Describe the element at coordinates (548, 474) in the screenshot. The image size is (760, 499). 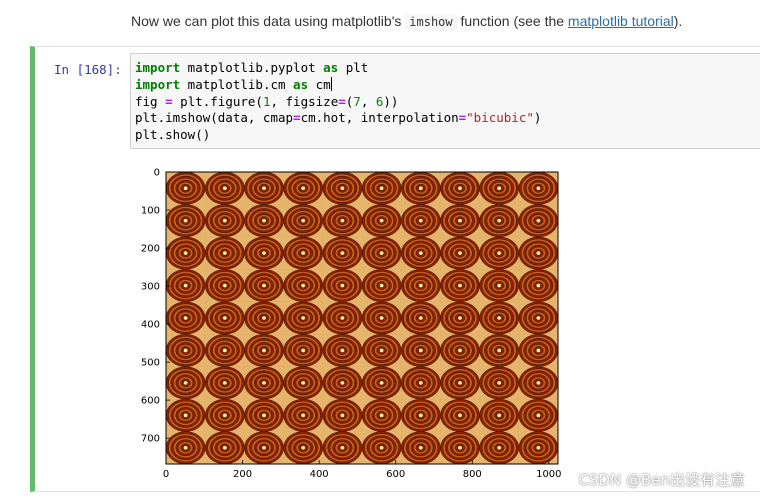
I see `x-tick-label: 1000` at that location.